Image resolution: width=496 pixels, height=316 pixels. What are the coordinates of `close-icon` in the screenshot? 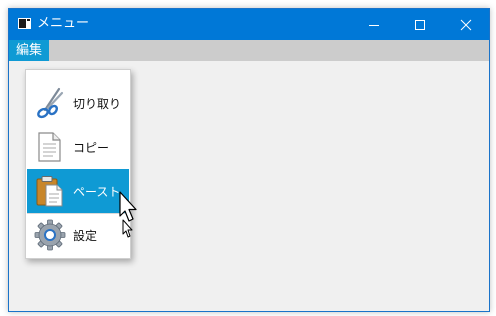 It's located at (466, 24).